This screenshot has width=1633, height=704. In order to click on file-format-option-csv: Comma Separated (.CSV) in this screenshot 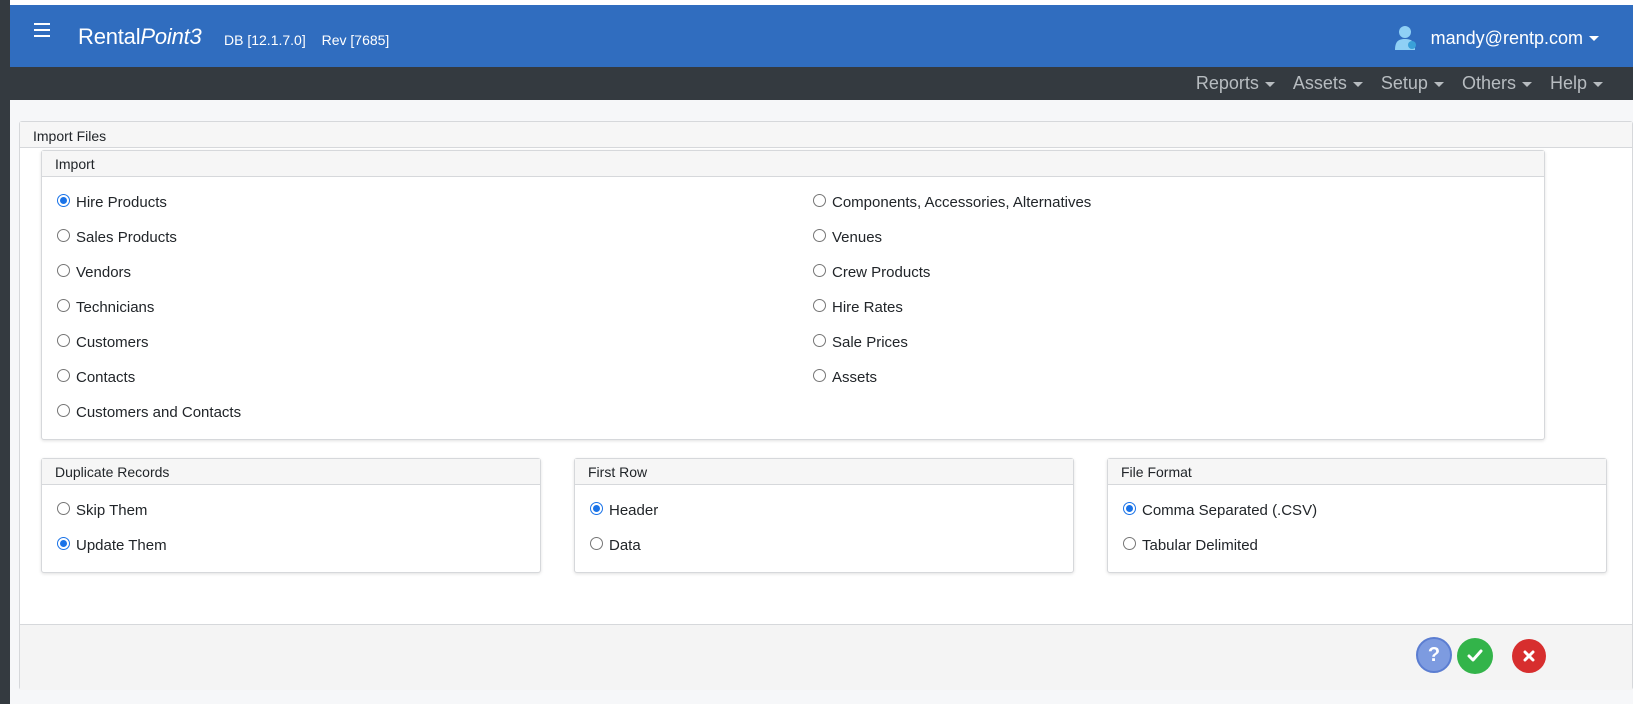, I will do `click(1220, 510)`.